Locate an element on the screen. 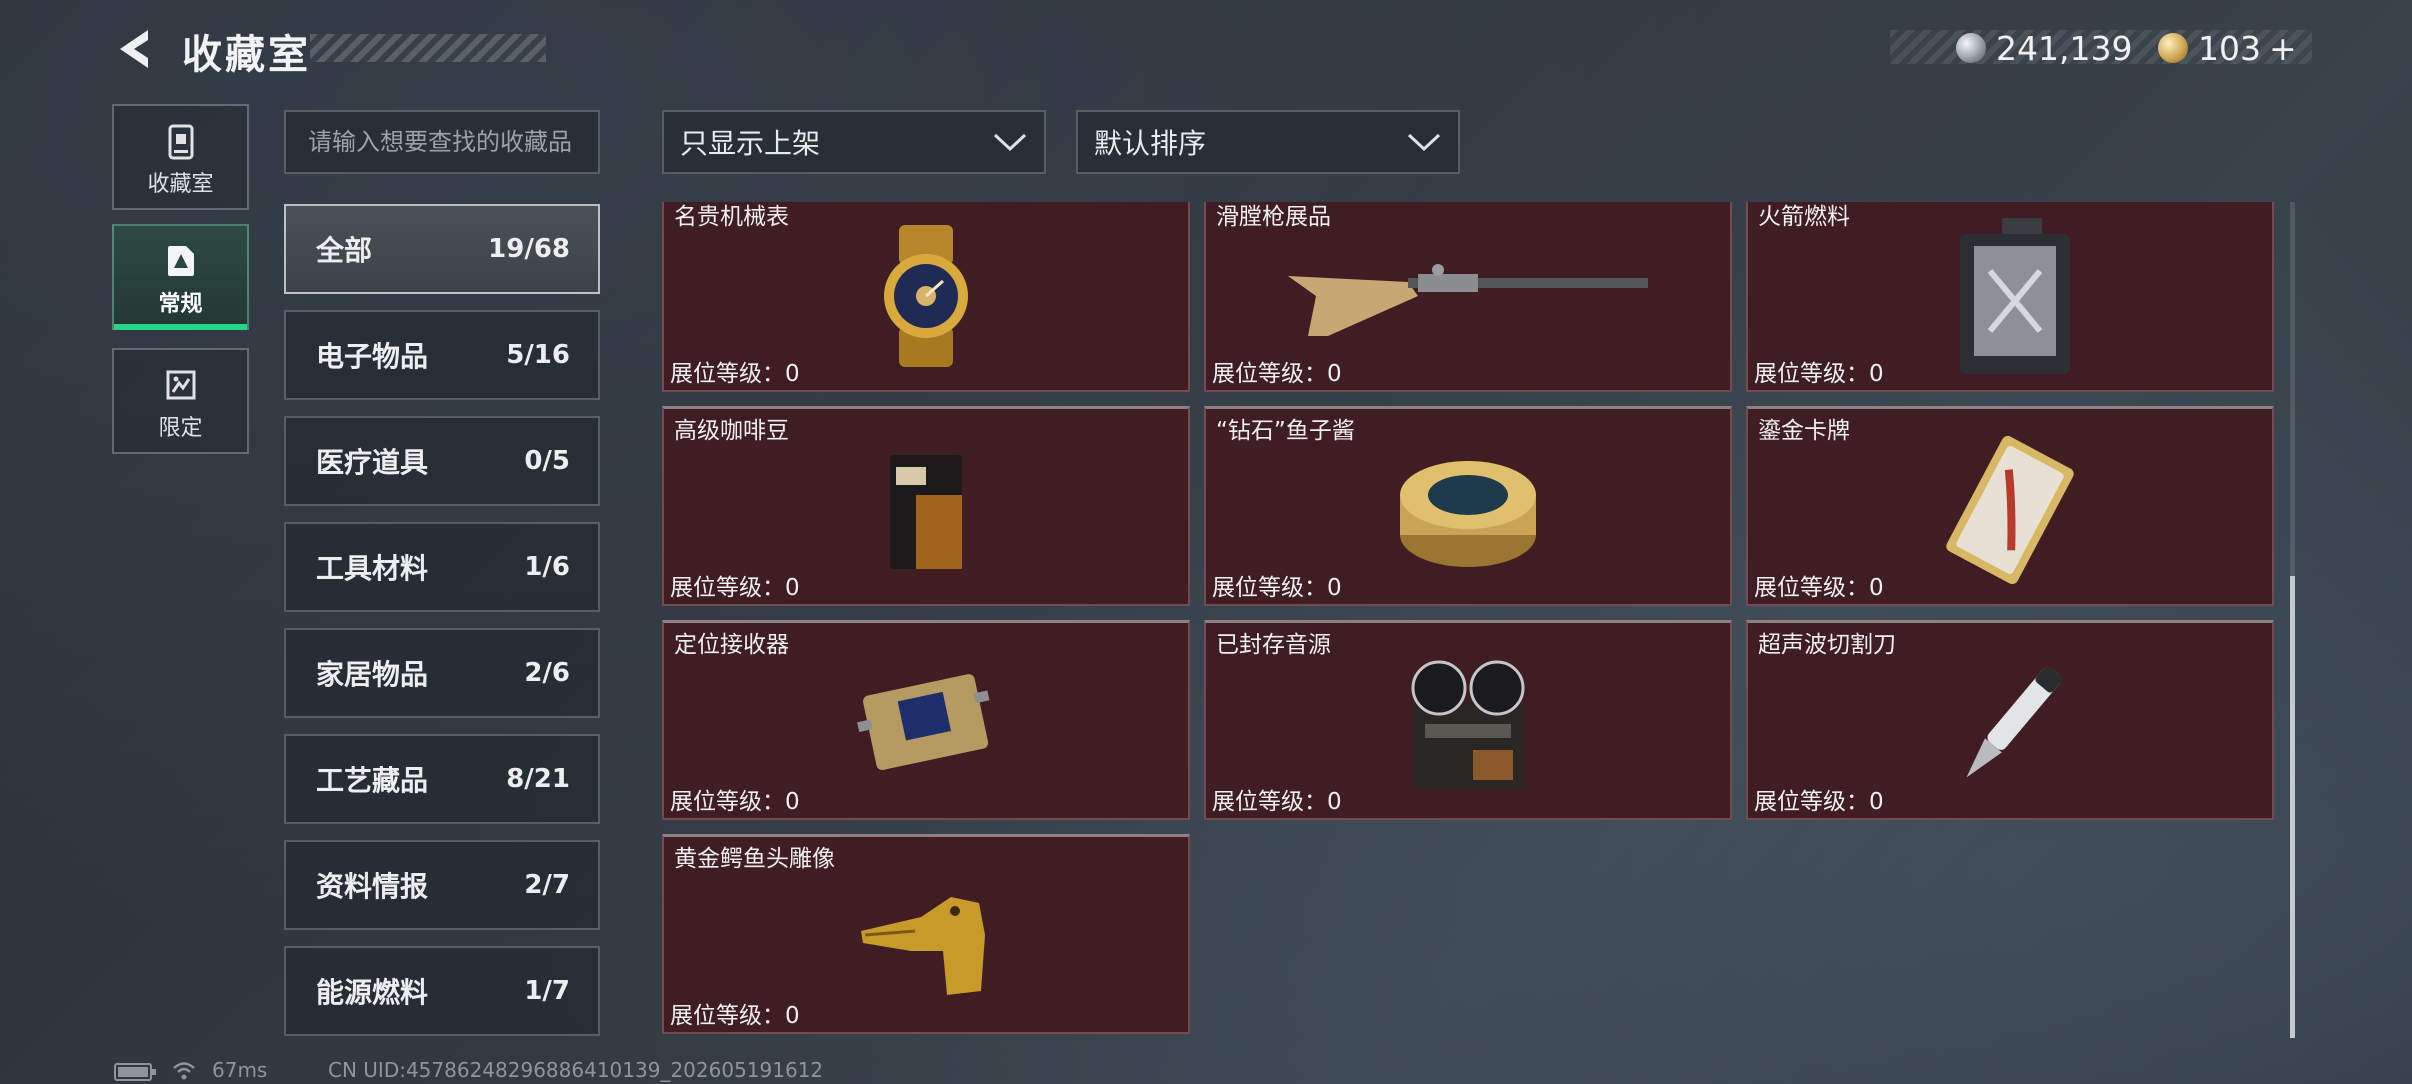 The image size is (2412, 1084). item-name: 火箭燃料 is located at coordinates (1804, 217).